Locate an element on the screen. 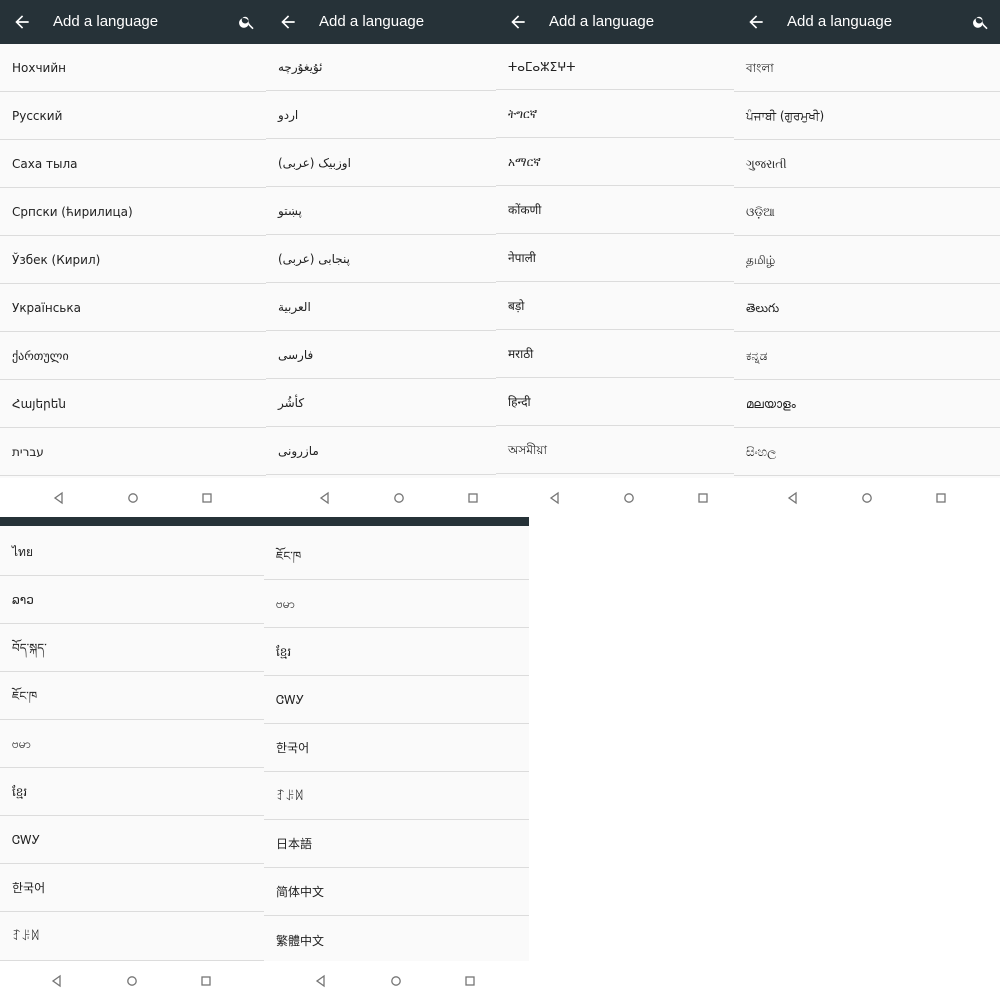 Image resolution: width=1000 pixels, height=1000 pixels. language-item: বাংলা is located at coordinates (867, 68).